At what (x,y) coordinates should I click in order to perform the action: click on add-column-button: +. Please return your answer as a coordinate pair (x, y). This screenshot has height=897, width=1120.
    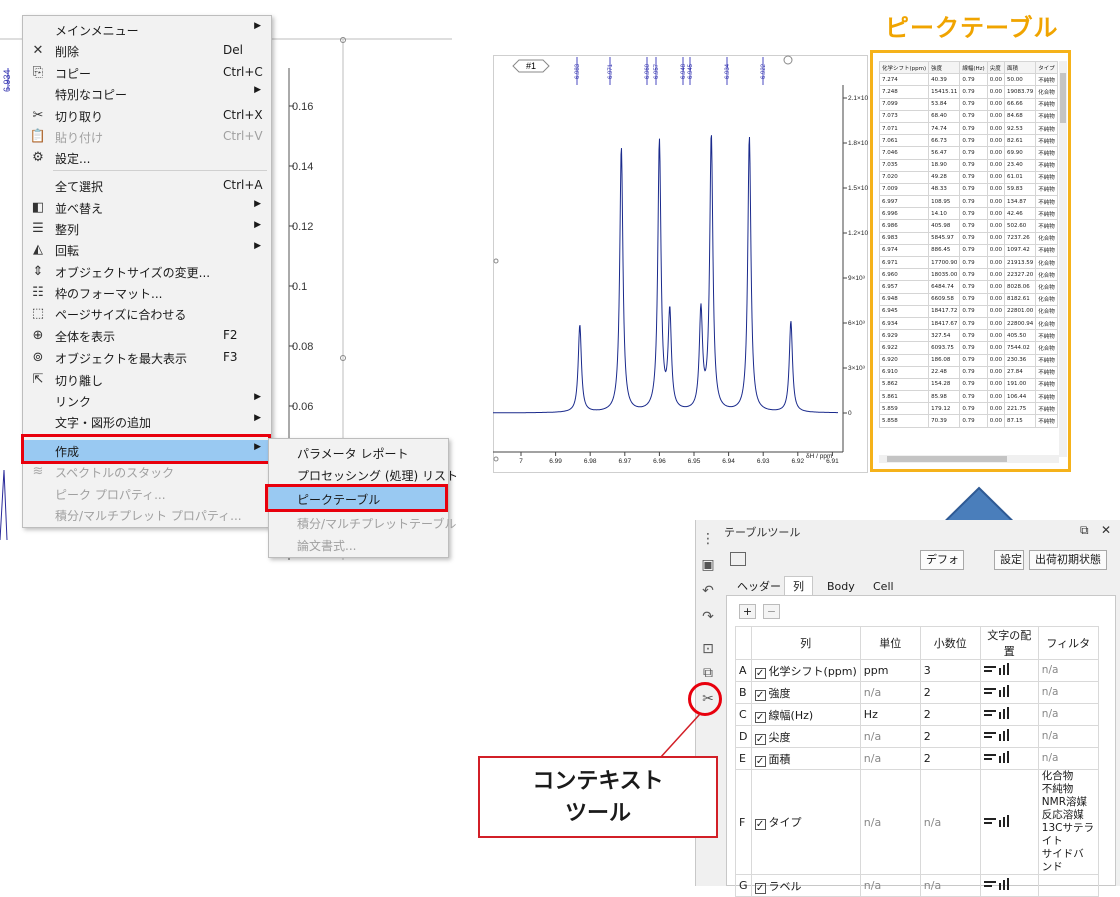
    Looking at the image, I should click on (747, 611).